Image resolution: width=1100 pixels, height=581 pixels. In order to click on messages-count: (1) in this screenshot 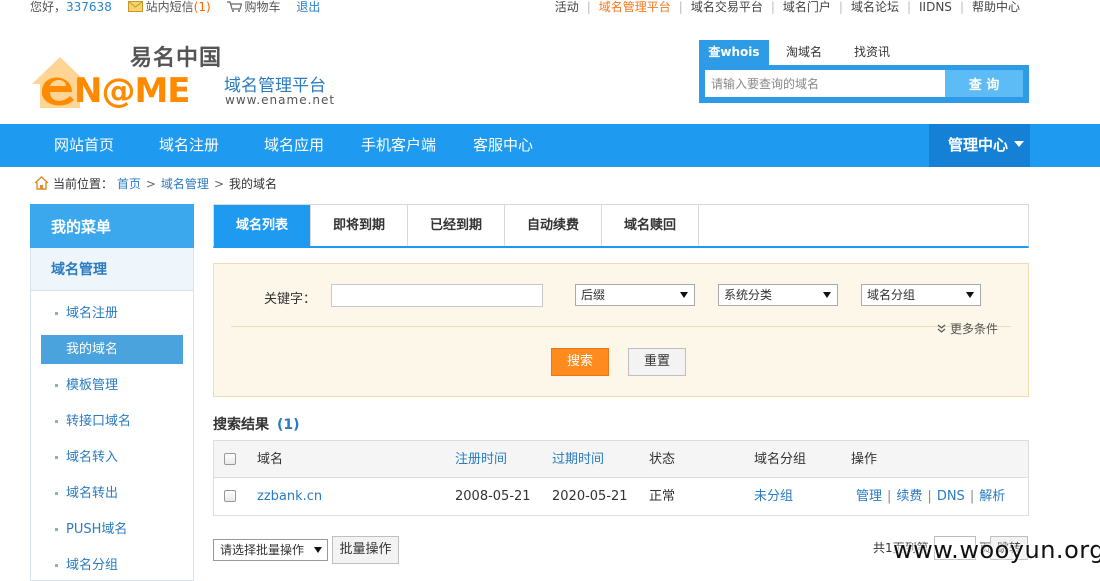, I will do `click(202, 7)`.